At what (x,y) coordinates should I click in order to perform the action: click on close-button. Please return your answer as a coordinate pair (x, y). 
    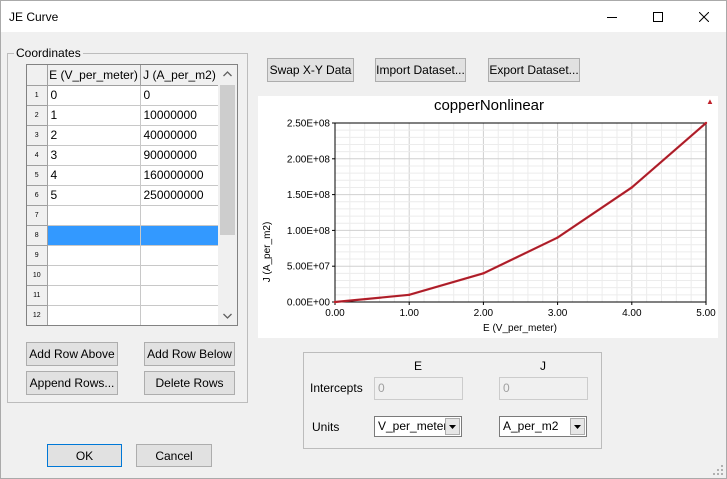
    Looking at the image, I should click on (704, 16).